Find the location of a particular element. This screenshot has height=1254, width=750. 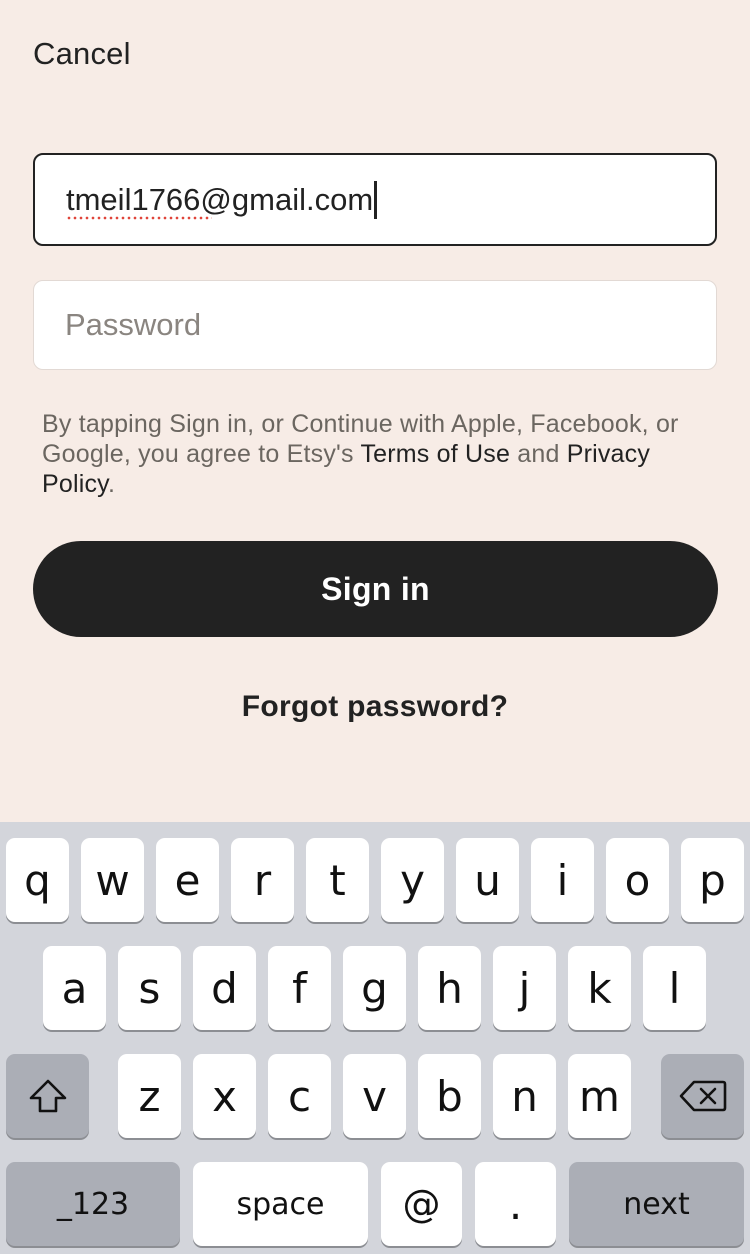

cancel-button: Cancel is located at coordinates (82, 54).